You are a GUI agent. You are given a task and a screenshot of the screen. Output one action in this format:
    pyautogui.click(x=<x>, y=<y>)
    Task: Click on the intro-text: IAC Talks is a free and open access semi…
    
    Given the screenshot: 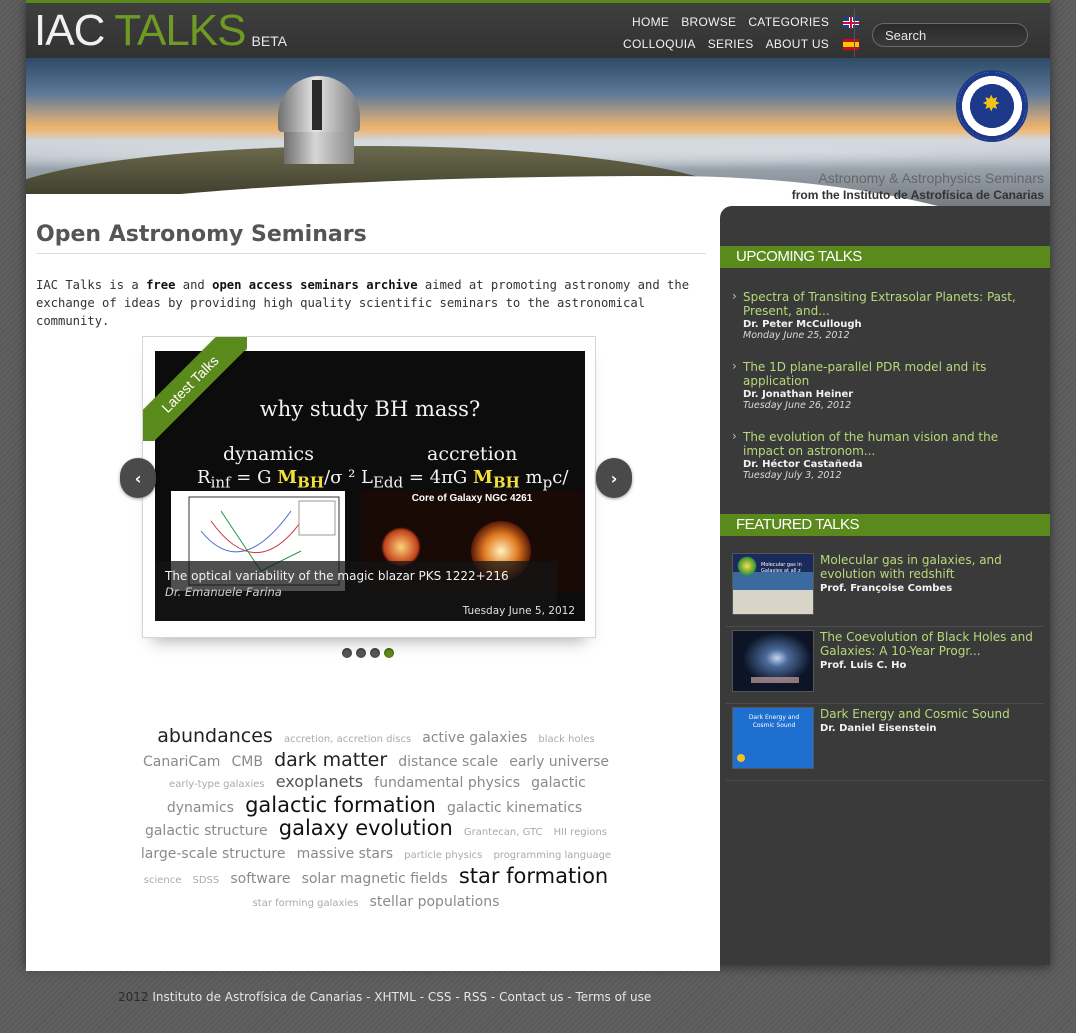 What is the action you would take?
    pyautogui.click(x=366, y=303)
    